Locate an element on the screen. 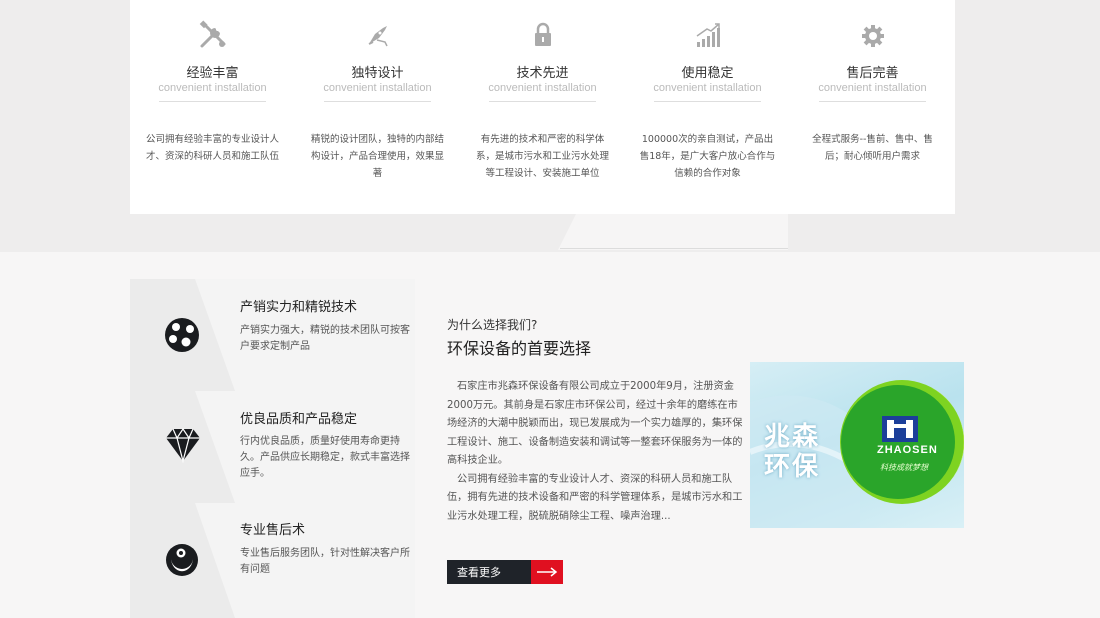  feature-title: 售后完善 is located at coordinates (872, 73).